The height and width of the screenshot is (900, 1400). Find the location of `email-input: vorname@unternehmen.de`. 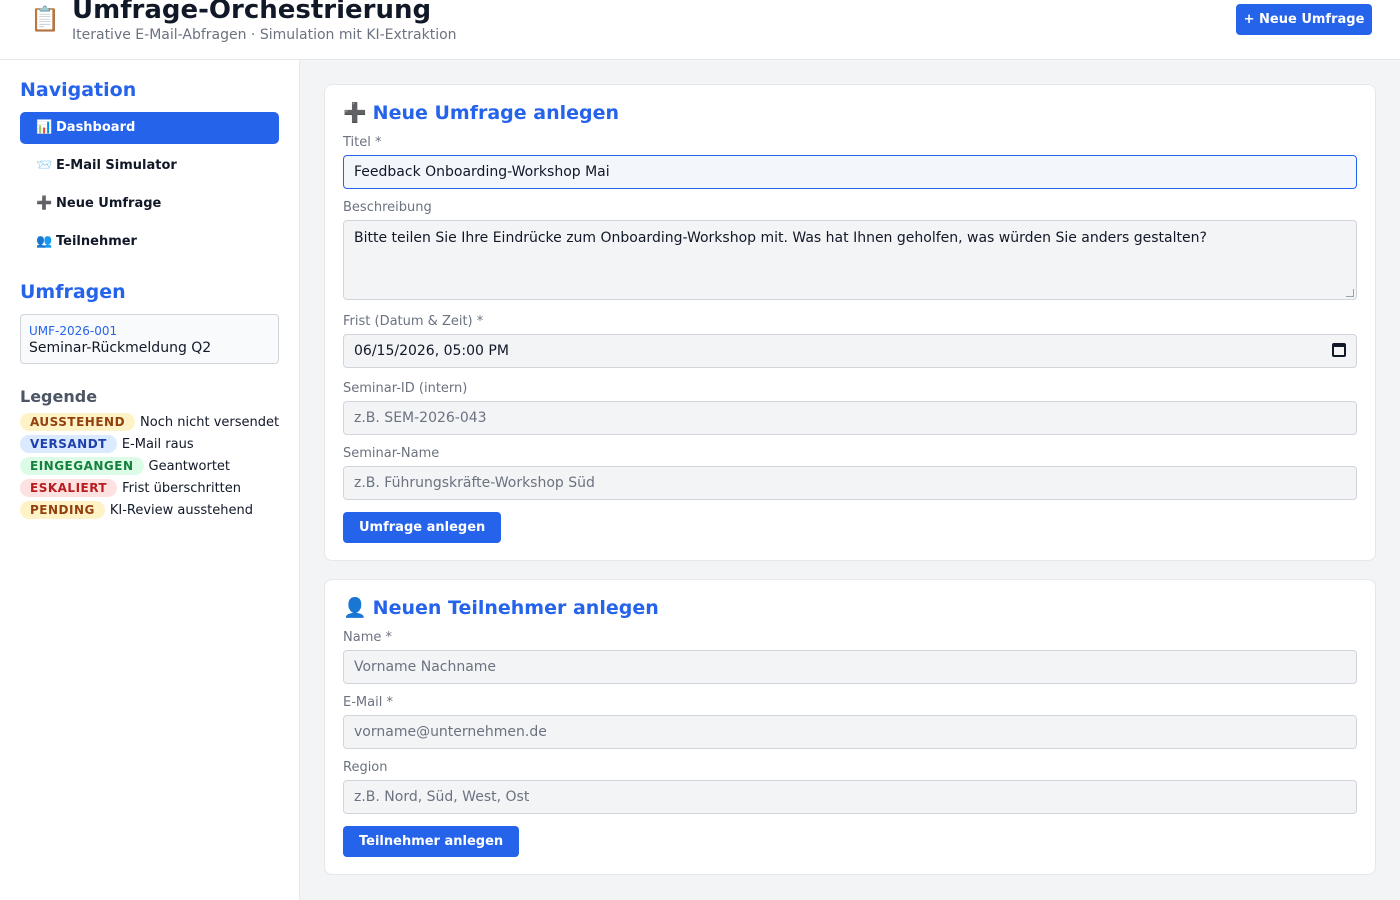

email-input: vorname@unternehmen.de is located at coordinates (850, 732).